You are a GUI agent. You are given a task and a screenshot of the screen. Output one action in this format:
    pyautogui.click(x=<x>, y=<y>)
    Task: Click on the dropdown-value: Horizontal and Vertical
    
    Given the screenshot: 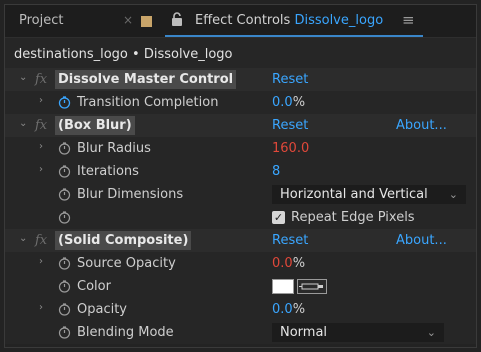 What is the action you would take?
    pyautogui.click(x=354, y=194)
    